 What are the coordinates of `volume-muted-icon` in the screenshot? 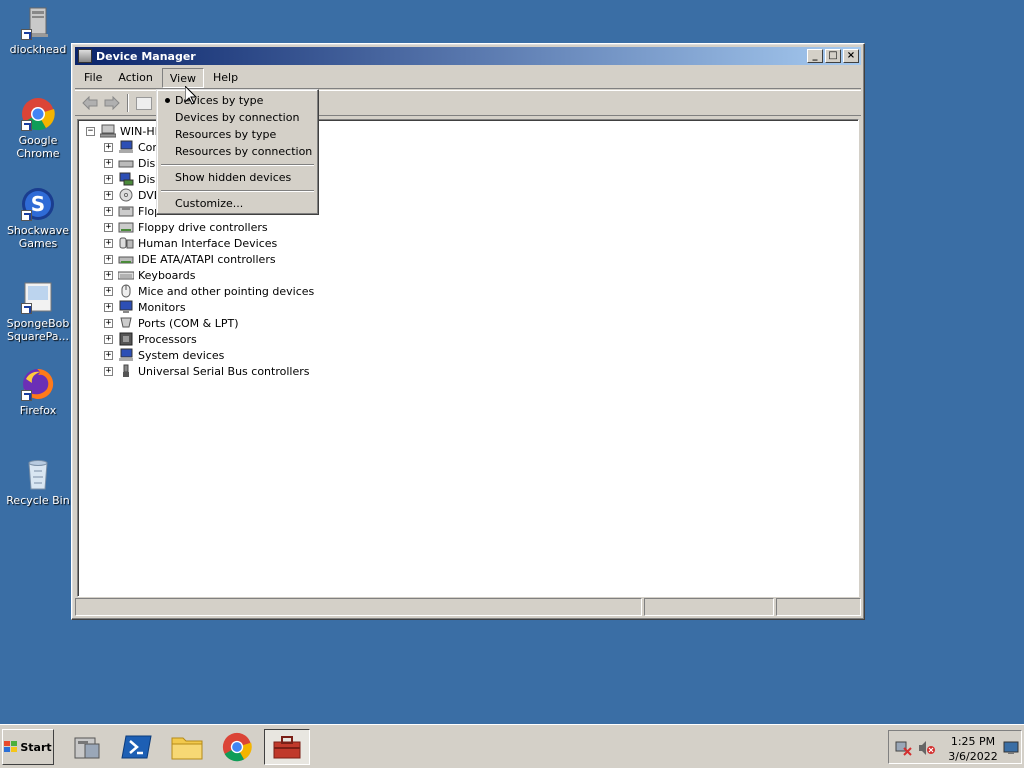 It's located at (927, 748).